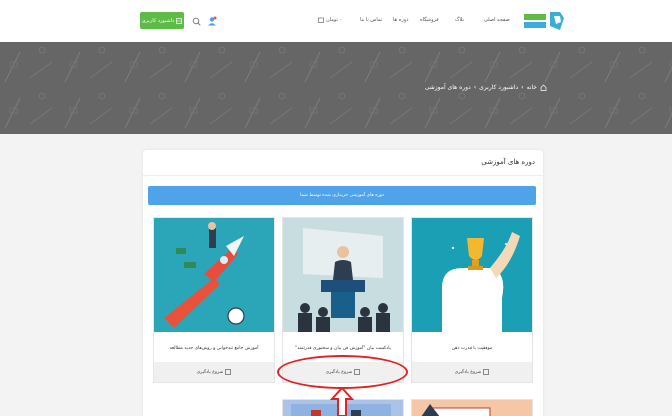  I want to click on nav-contact: تماس با ما, so click(371, 20).